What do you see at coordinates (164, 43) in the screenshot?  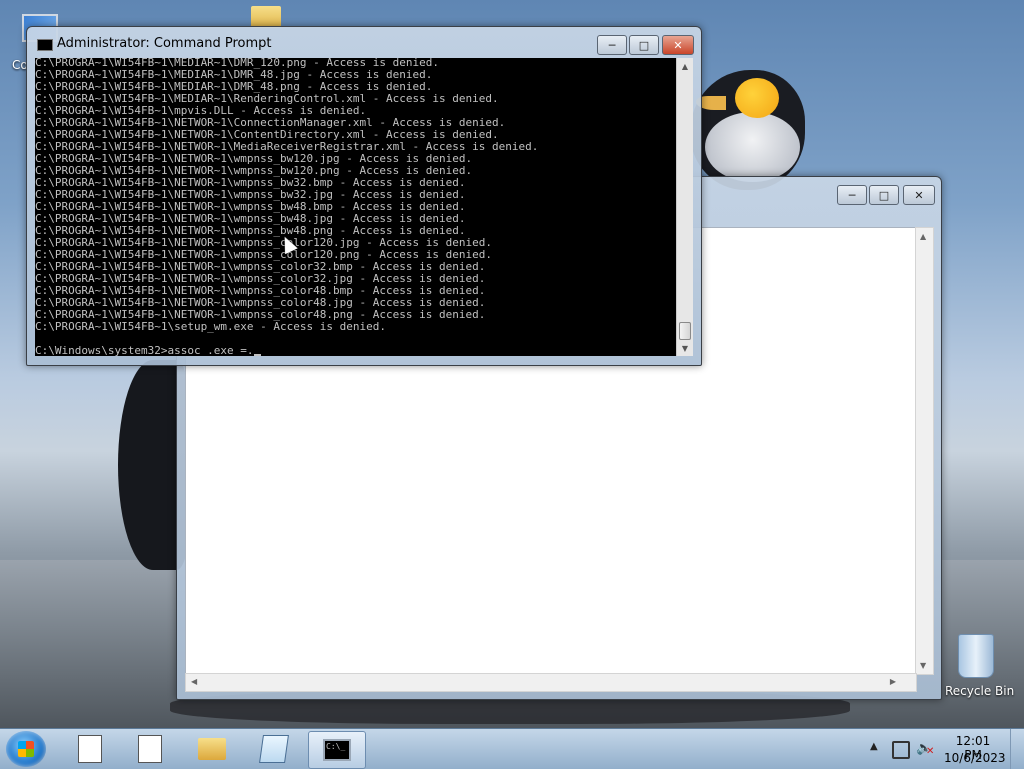 I see `window-title: Administrator: Command Prompt` at bounding box center [164, 43].